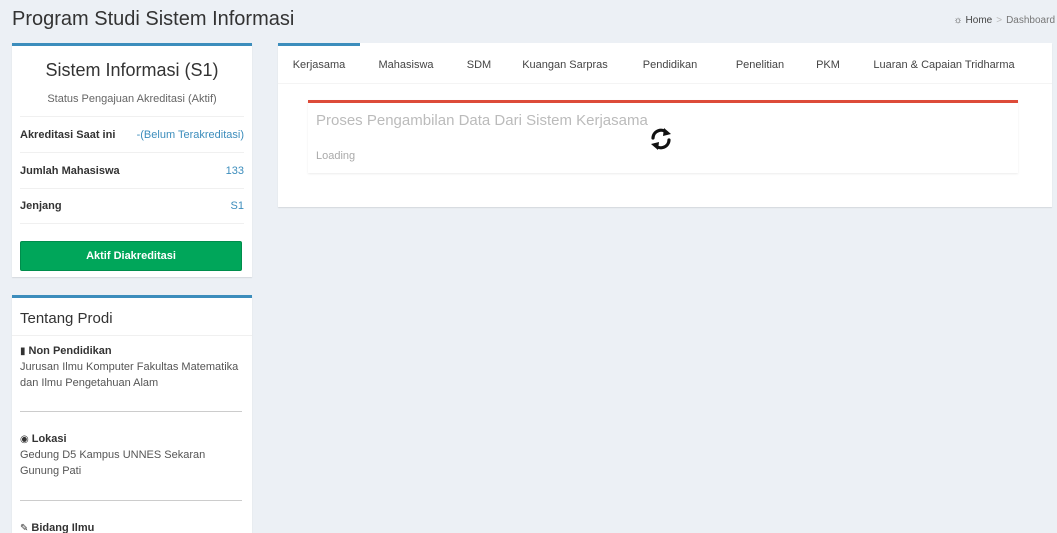 The image size is (1057, 533). I want to click on about-title: Tentang Prodi, so click(66, 318).